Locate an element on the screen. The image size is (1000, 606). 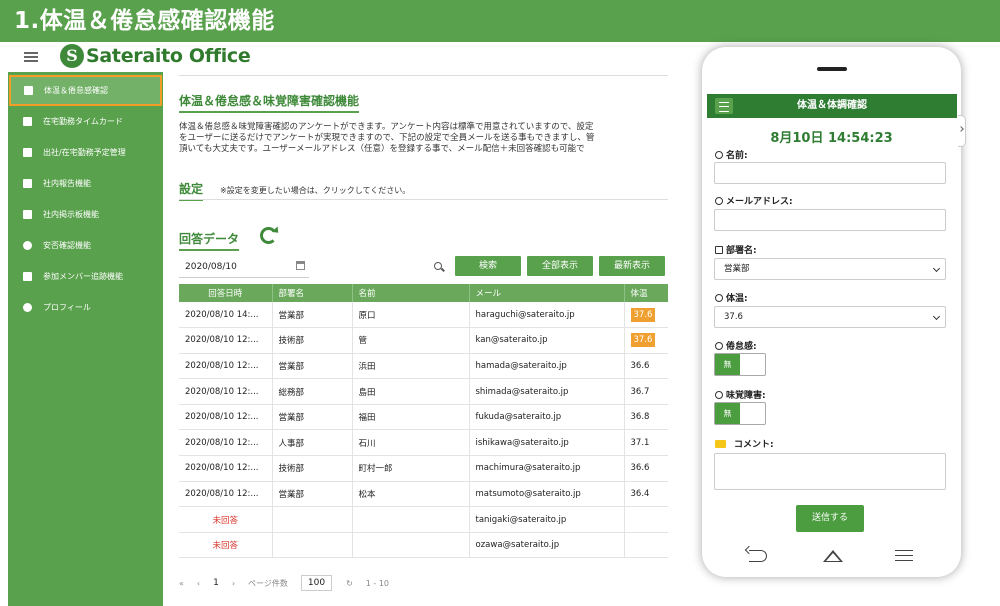
table-cell: 人事部 is located at coordinates (312, 443).